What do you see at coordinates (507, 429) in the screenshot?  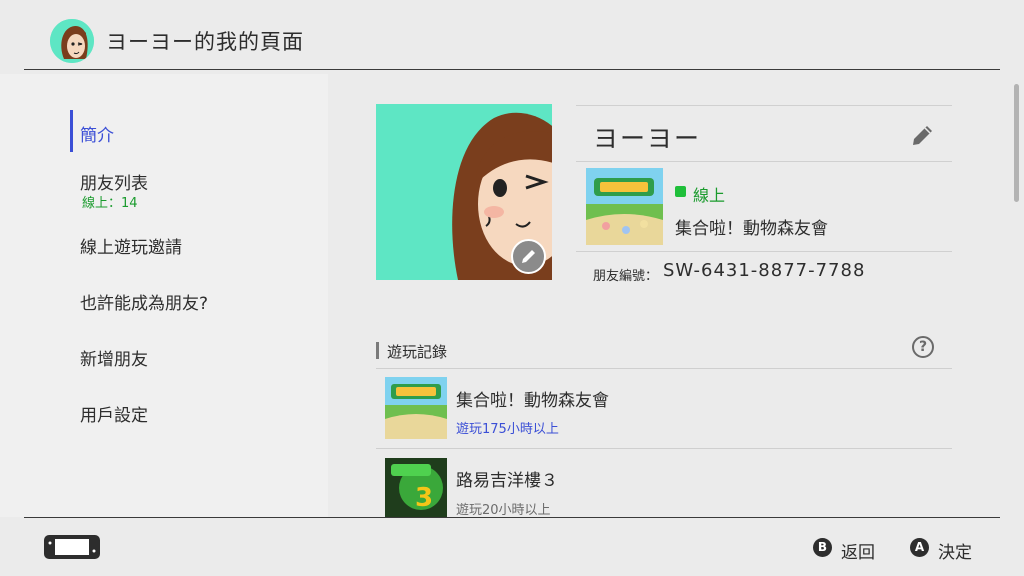 I see `game-playtime: 遊玩175小時以上` at bounding box center [507, 429].